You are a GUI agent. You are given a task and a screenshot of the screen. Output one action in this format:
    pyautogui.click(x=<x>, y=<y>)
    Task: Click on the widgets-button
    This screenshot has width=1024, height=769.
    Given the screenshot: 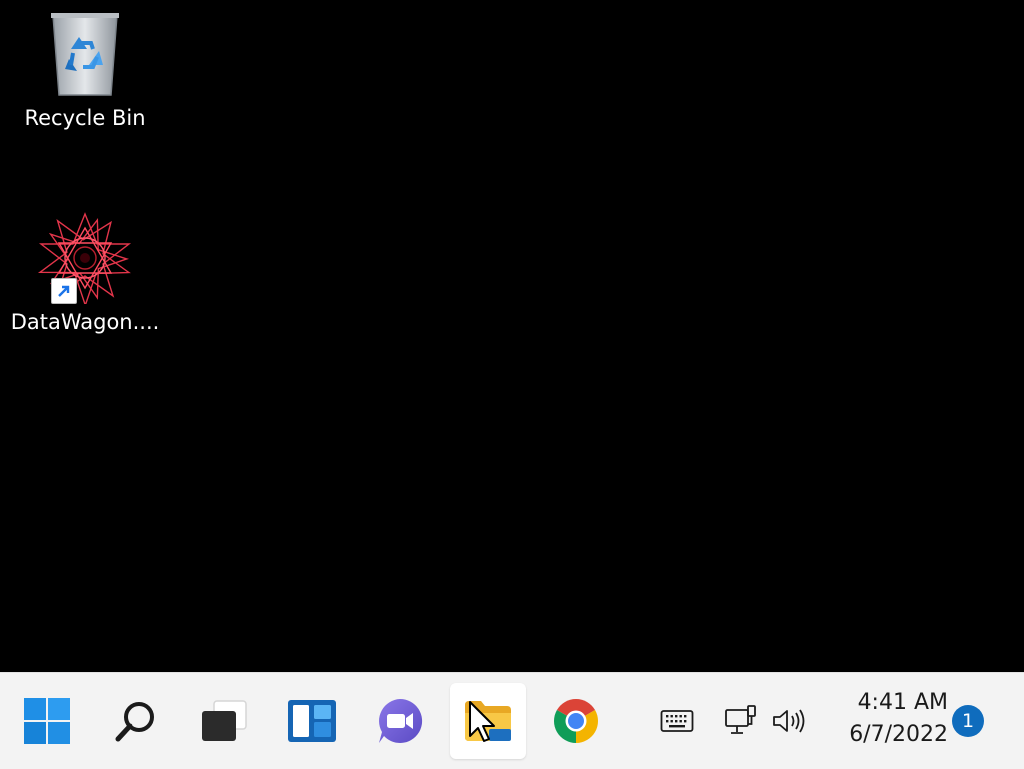 What is the action you would take?
    pyautogui.click(x=312, y=721)
    